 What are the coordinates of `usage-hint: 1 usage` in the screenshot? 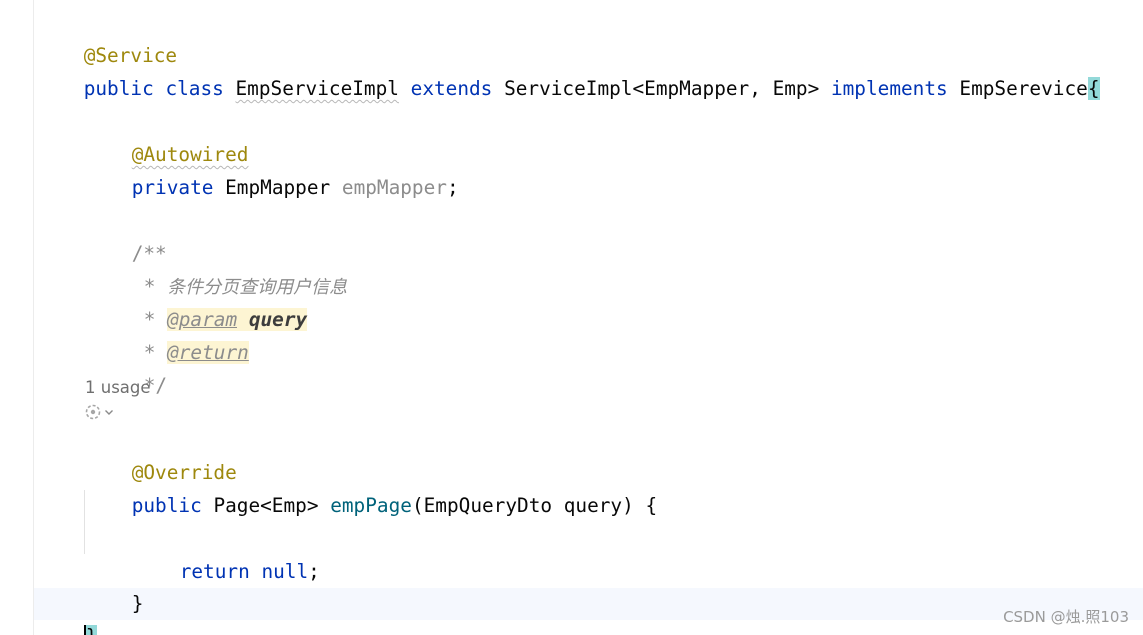 It's located at (118, 388).